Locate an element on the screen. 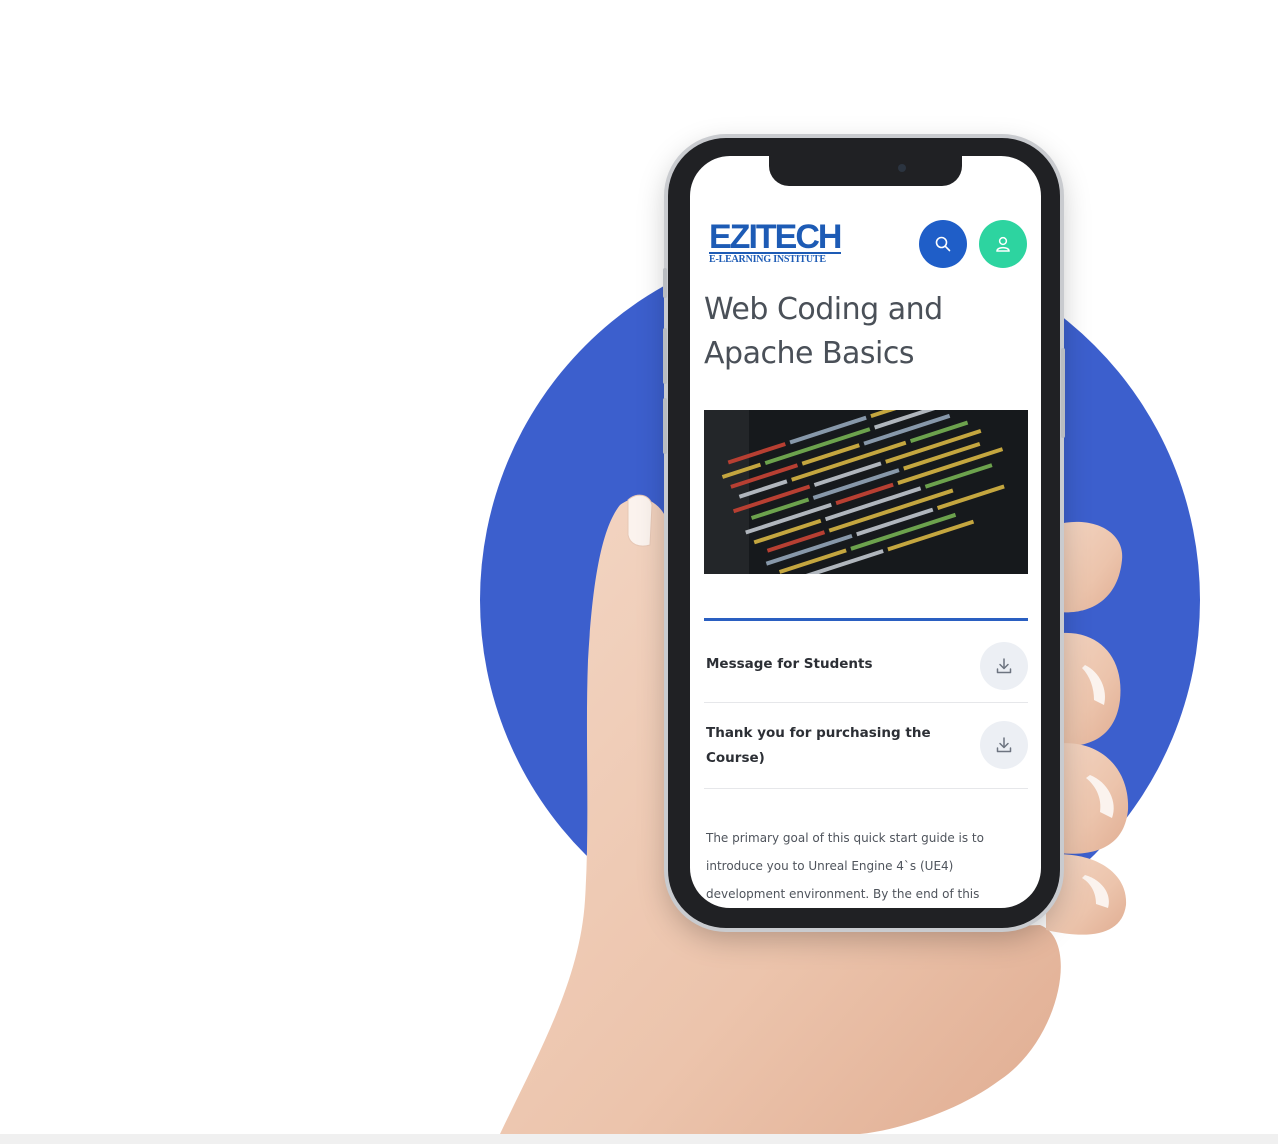  resource-item: Message for Students is located at coordinates (866, 666).